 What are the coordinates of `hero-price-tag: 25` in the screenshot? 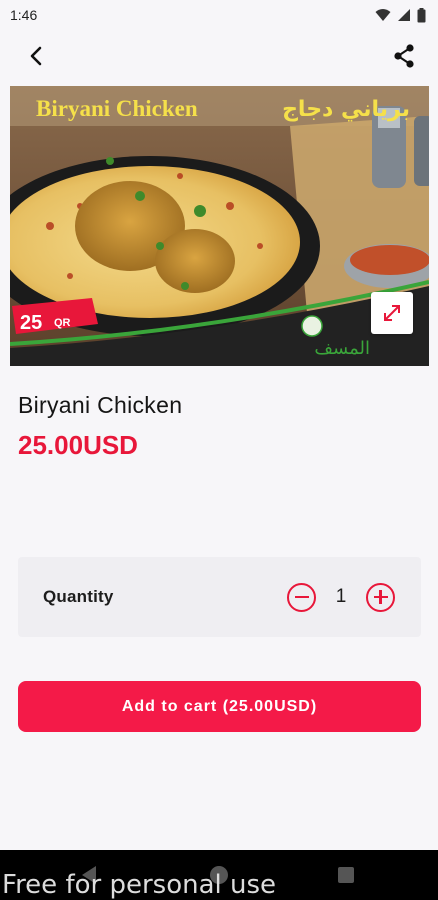 It's located at (31, 323).